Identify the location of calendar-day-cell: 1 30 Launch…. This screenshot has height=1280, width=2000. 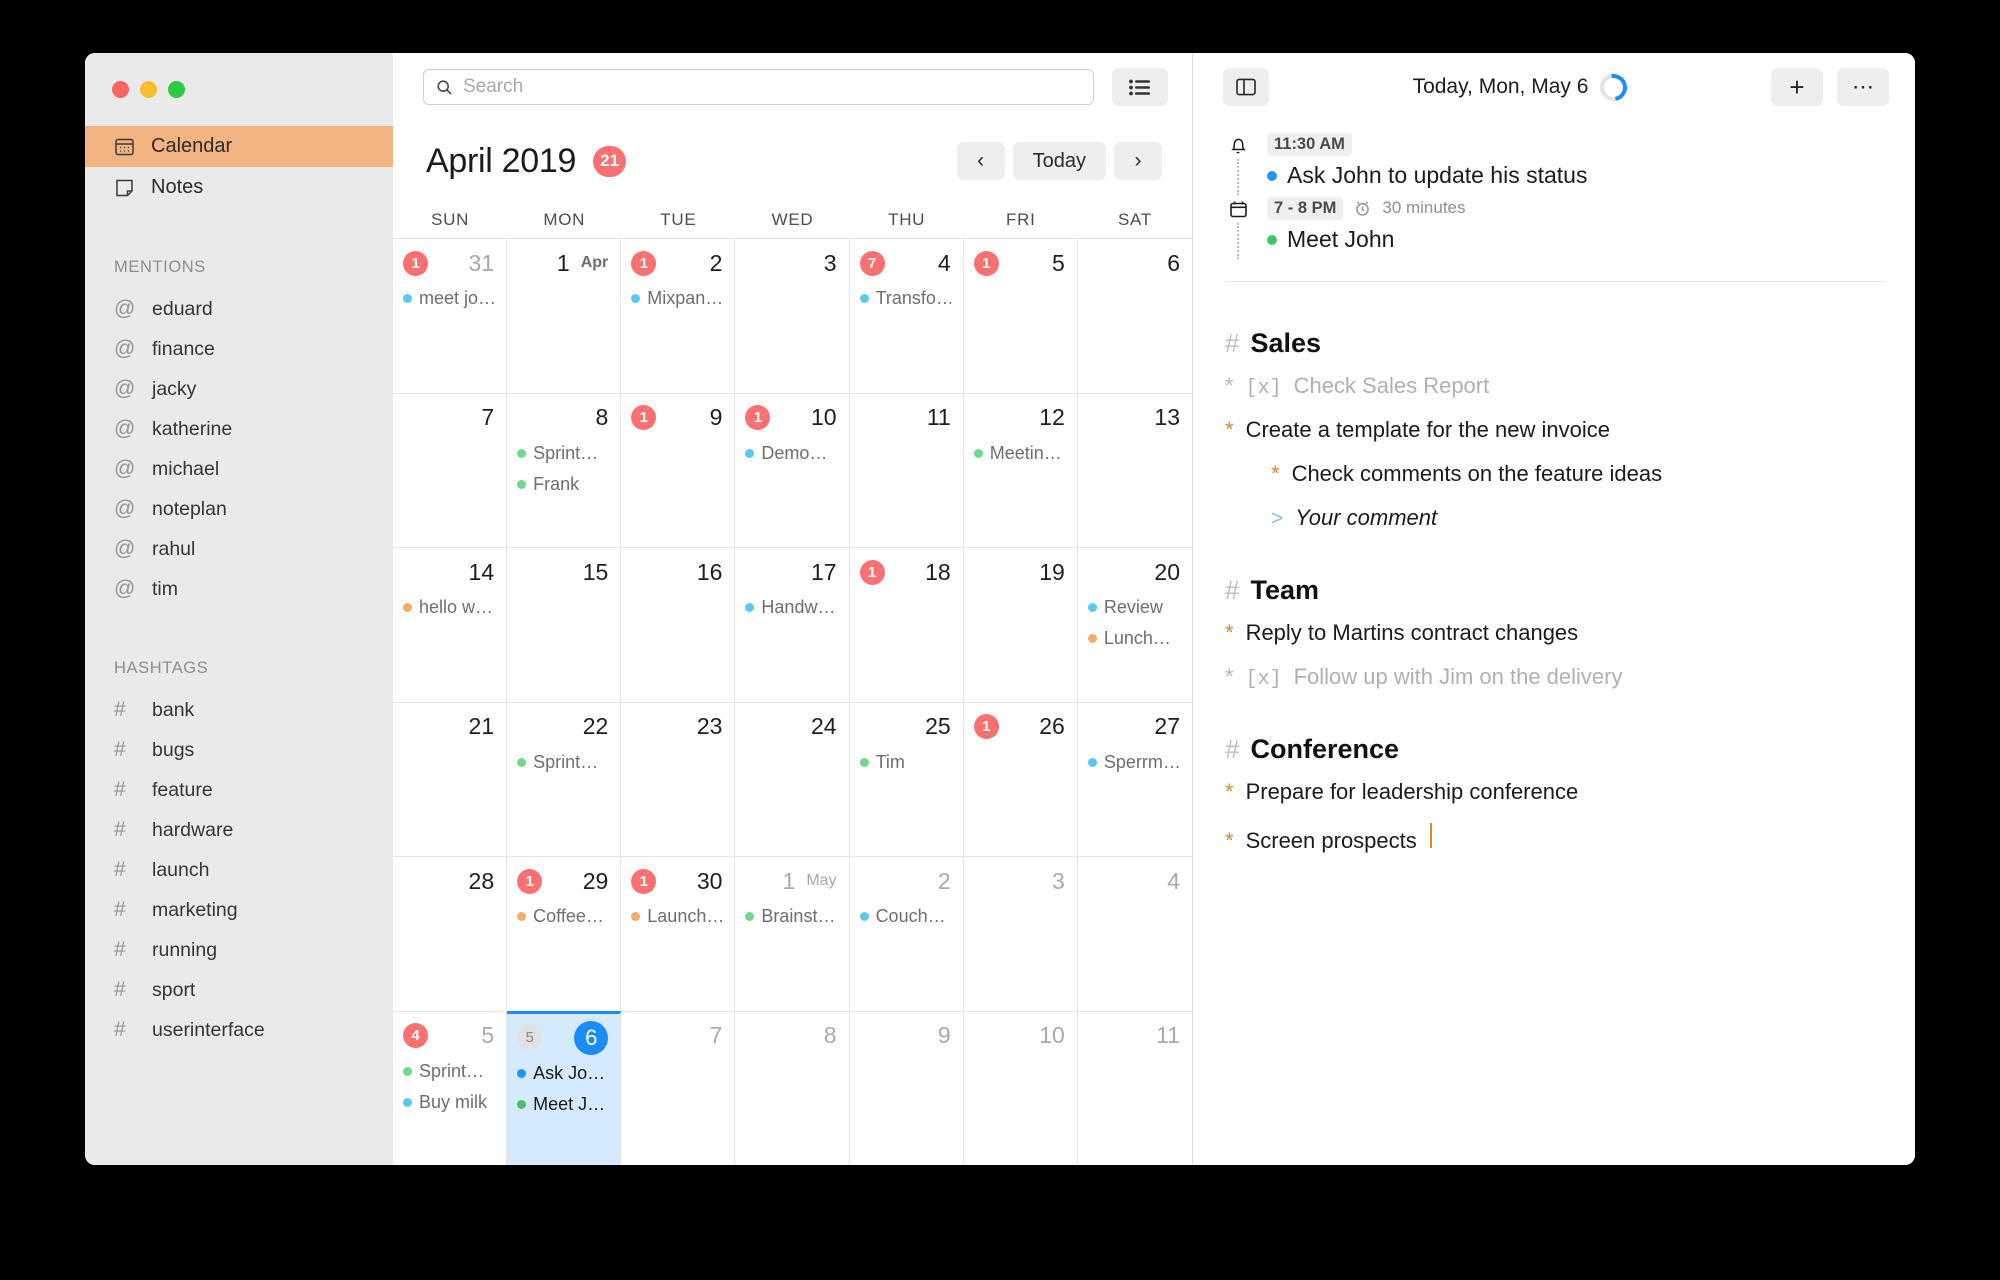
(678, 934).